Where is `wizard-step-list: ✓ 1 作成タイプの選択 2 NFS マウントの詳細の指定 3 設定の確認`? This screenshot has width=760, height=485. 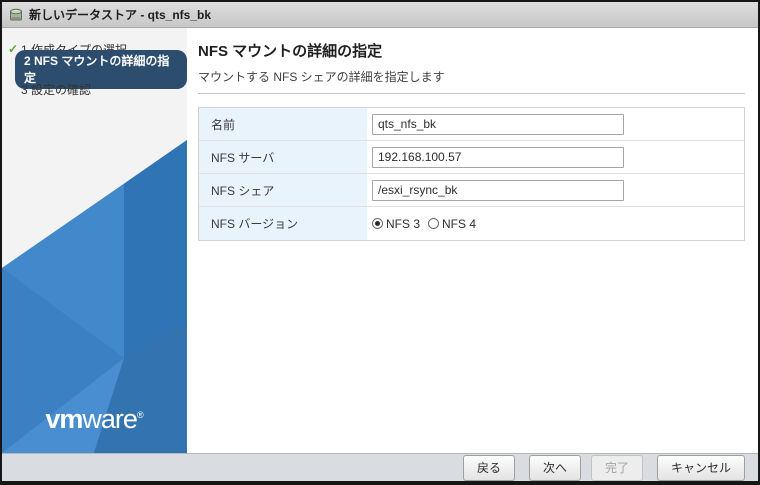 wizard-step-list: ✓ 1 作成タイプの選択 2 NFS マウントの詳細の指定 3 設定の確認 is located at coordinates (94, 63).